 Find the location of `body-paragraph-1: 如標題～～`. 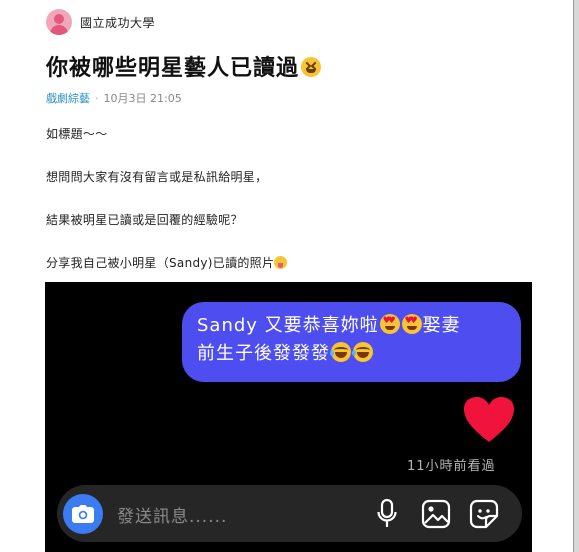

body-paragraph-1: 如標題～～ is located at coordinates (77, 134).